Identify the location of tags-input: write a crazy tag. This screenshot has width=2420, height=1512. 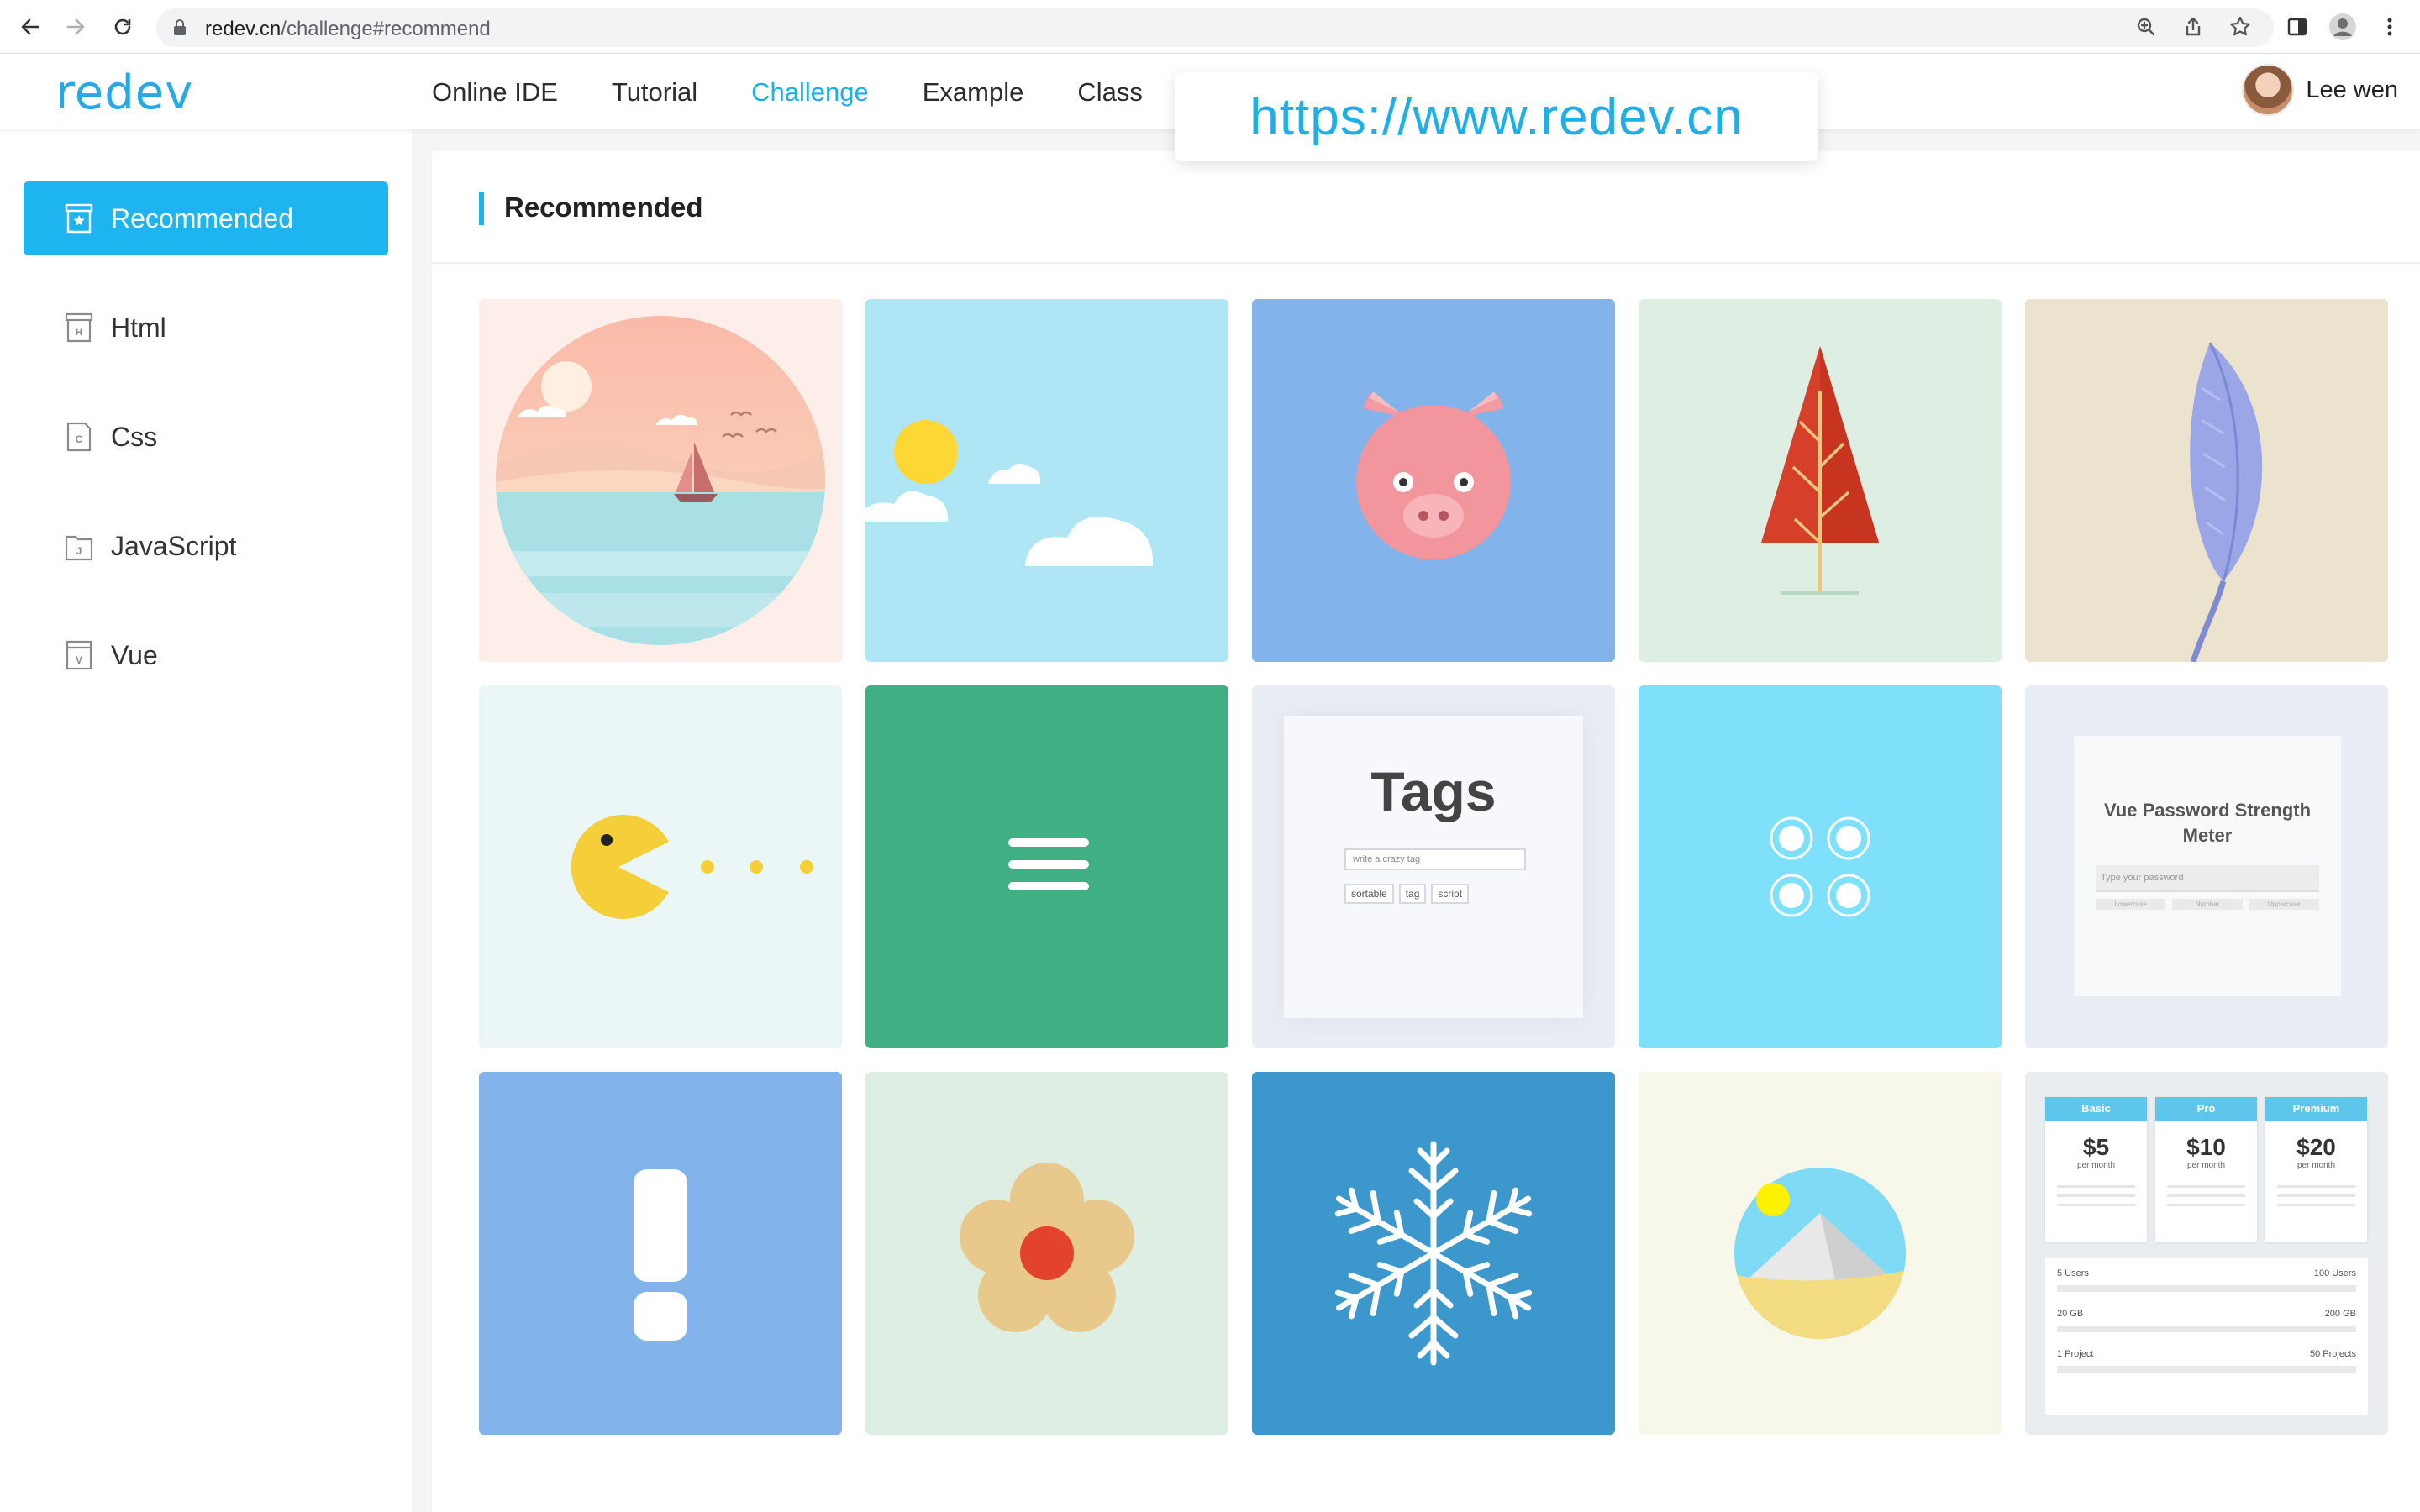
(1435, 859).